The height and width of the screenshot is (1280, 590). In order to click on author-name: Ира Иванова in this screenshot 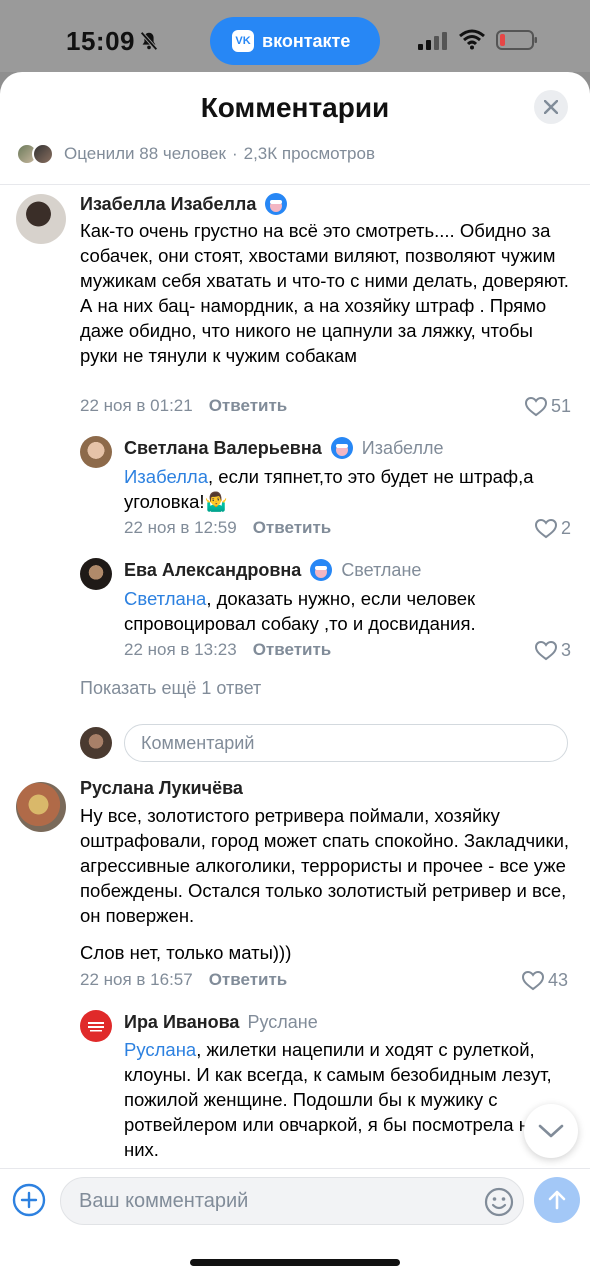, I will do `click(182, 1022)`.